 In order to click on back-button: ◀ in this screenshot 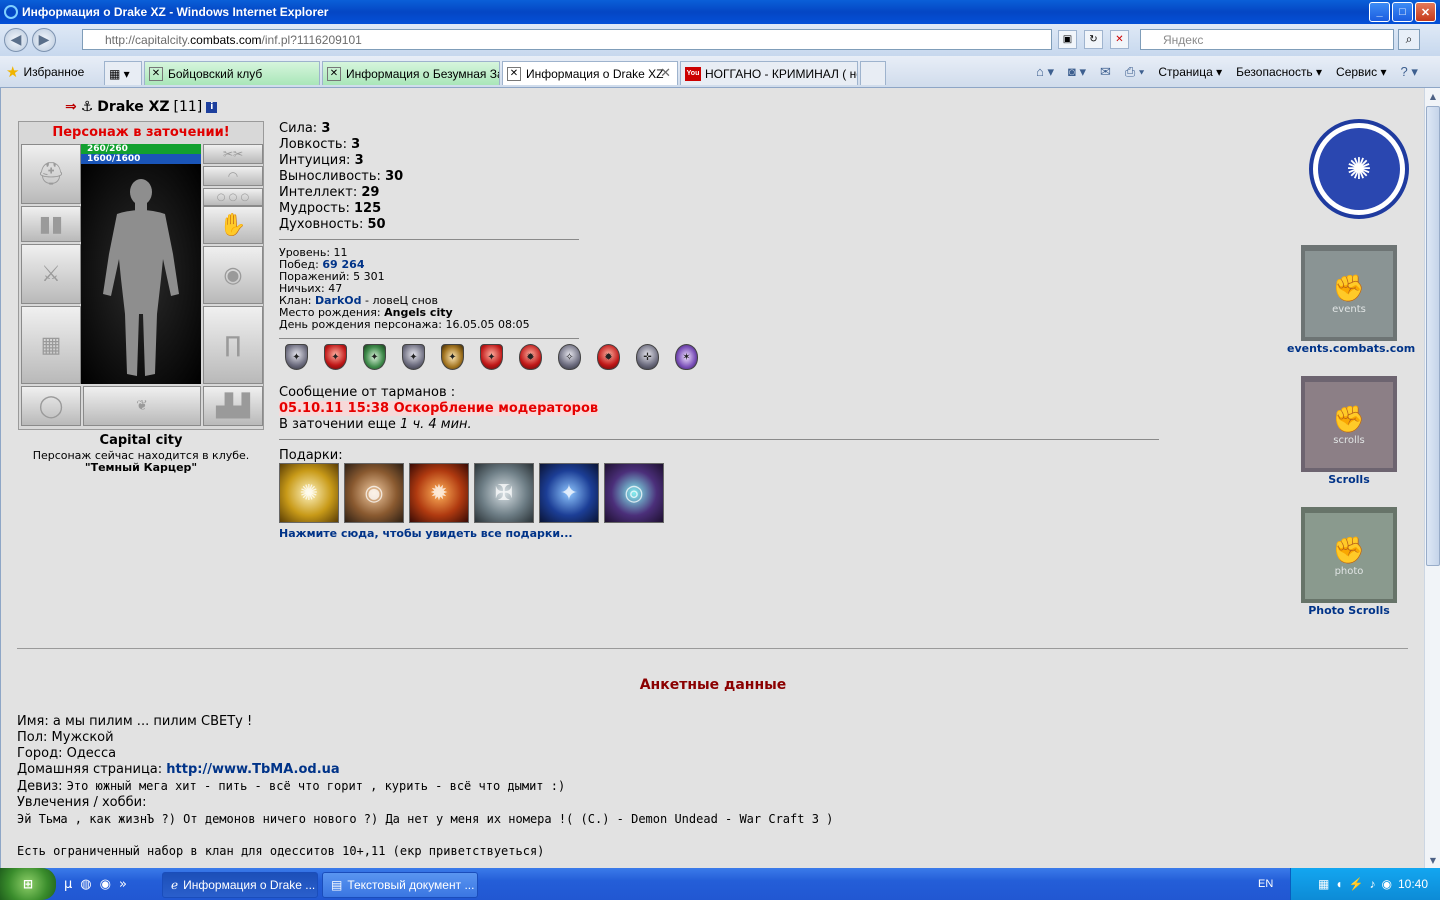, I will do `click(16, 40)`.